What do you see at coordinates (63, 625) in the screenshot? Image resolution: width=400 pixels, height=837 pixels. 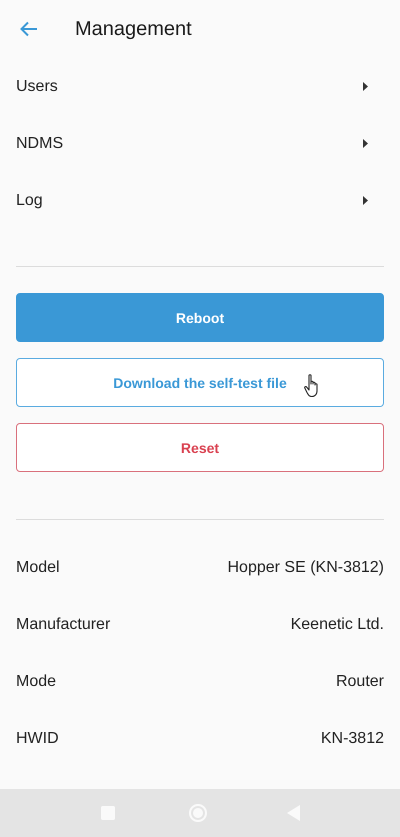 I see `field-label: Manufacturer` at bounding box center [63, 625].